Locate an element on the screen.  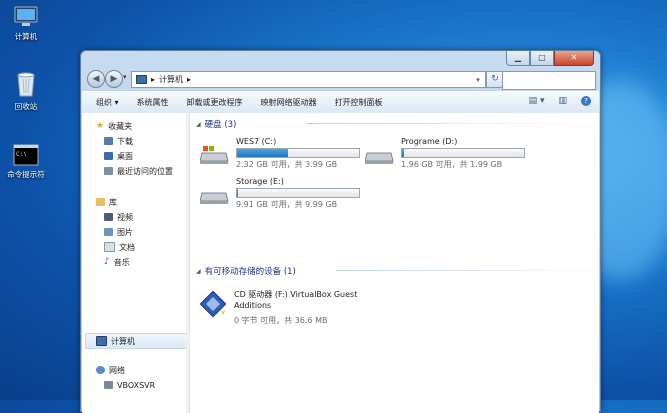
change-view-button: ▤ ▾ is located at coordinates (537, 101).